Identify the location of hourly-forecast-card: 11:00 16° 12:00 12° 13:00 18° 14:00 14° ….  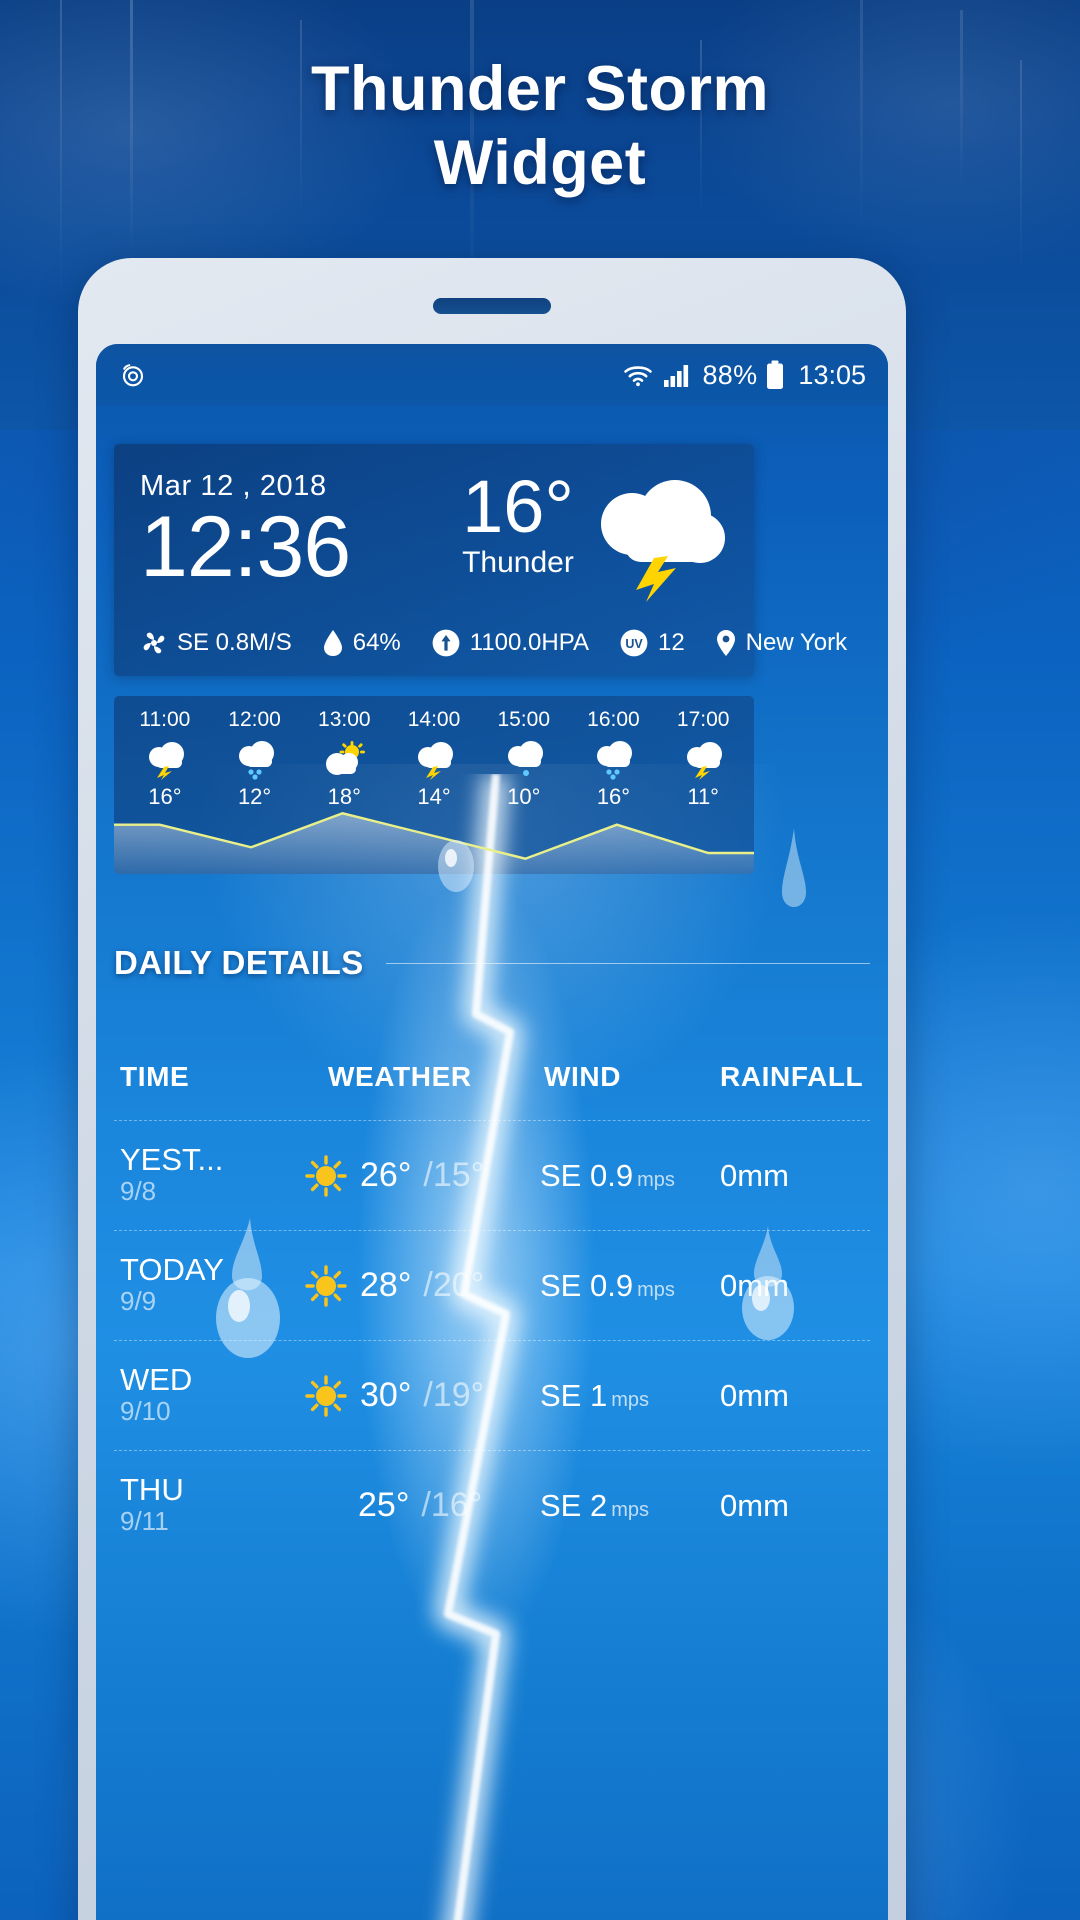
(434, 785).